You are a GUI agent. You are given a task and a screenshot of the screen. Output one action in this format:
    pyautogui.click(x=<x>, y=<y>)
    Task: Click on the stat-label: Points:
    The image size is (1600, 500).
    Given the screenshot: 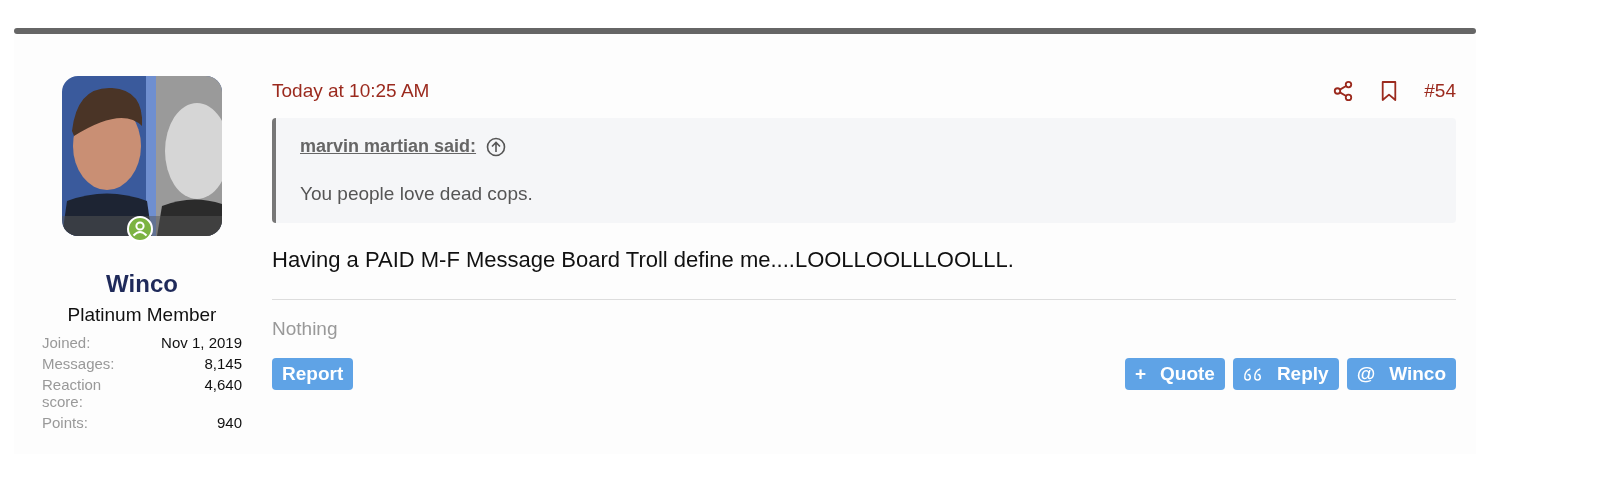 What is the action you would take?
    pyautogui.click(x=65, y=422)
    